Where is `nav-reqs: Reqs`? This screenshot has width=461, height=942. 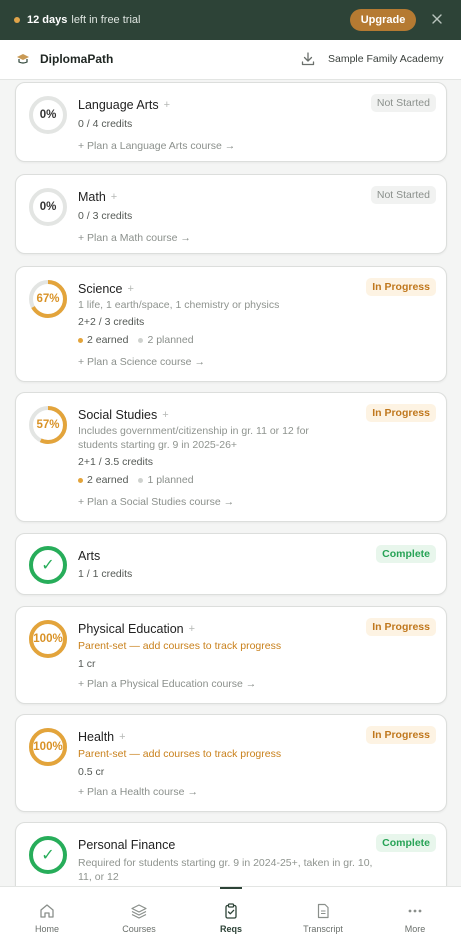 nav-reqs: Reqs is located at coordinates (231, 914).